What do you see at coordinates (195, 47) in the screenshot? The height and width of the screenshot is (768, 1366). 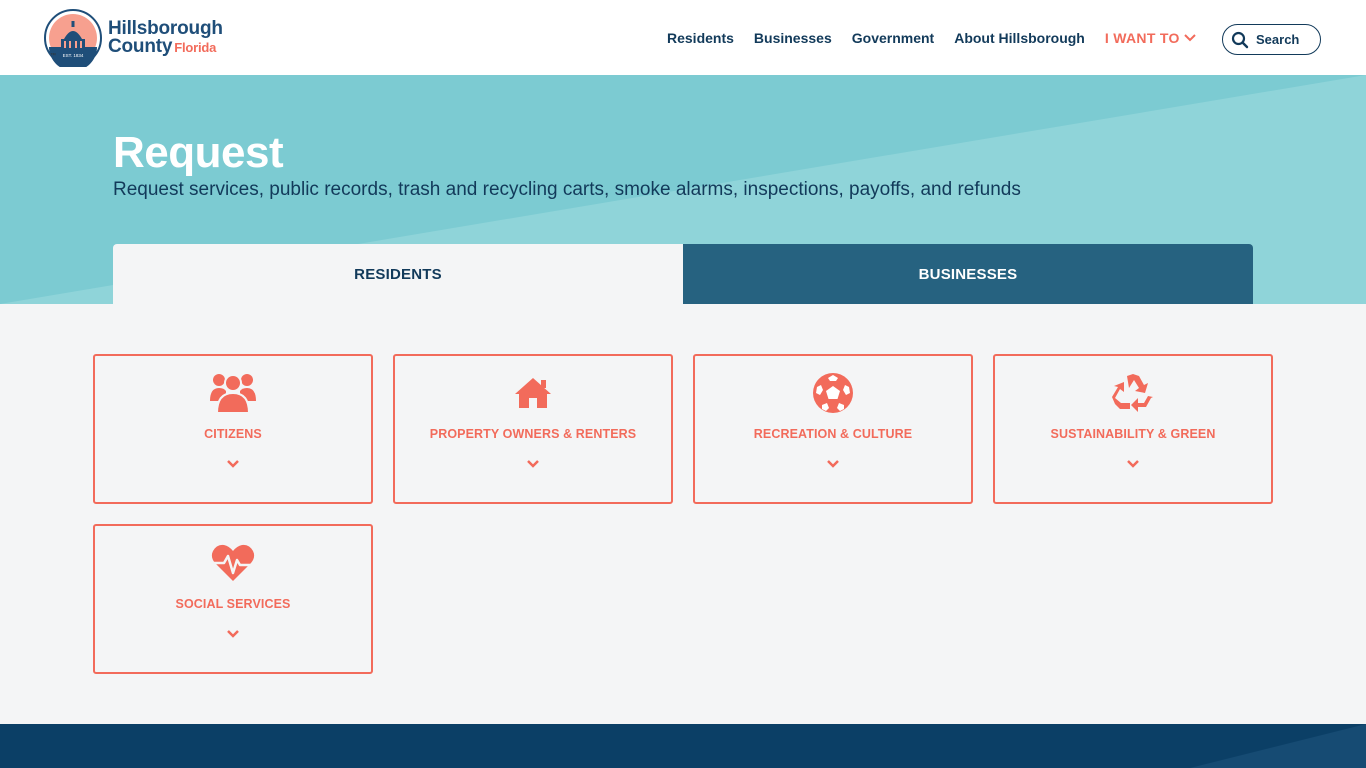 I see `logo-state: Florida` at bounding box center [195, 47].